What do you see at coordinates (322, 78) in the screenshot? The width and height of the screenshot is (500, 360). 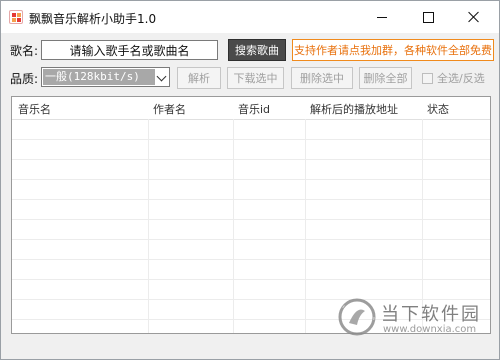 I see `delete-selected-button: 删除选中` at bounding box center [322, 78].